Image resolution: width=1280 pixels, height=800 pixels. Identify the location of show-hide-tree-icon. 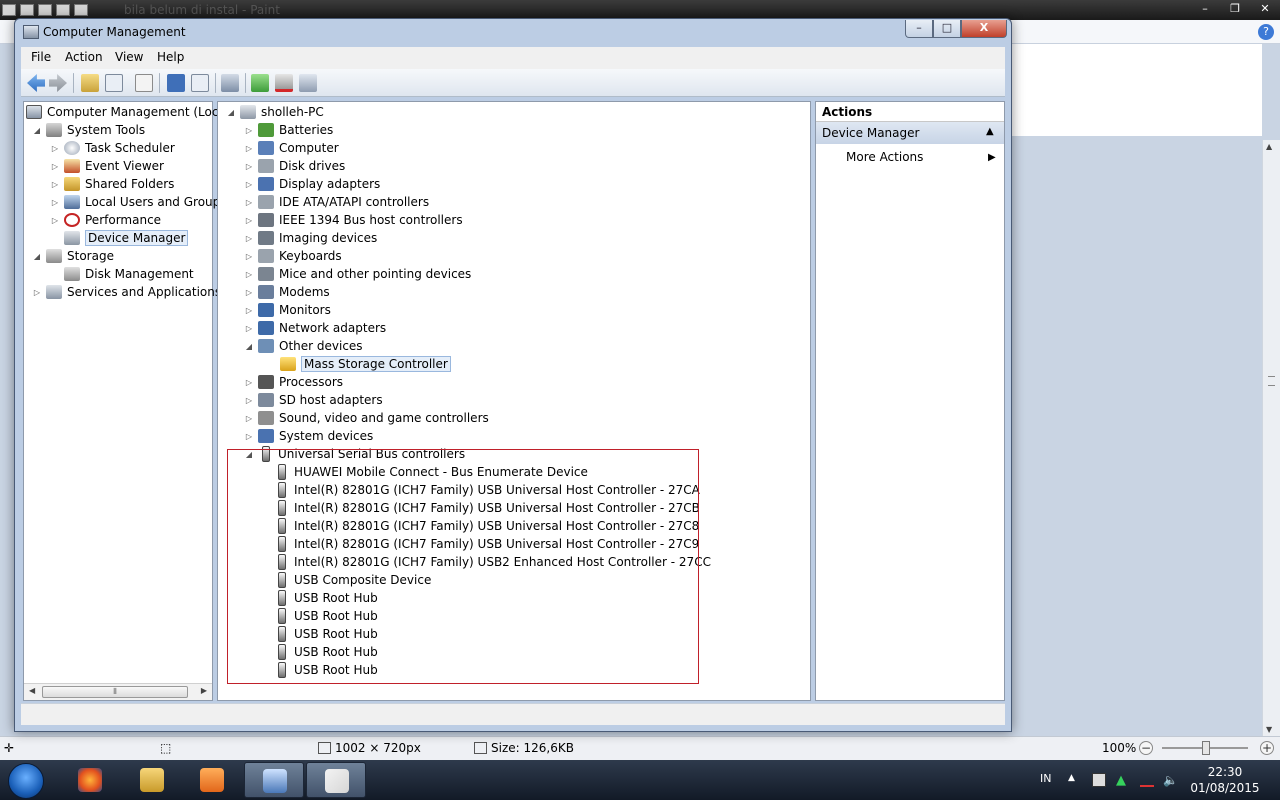
(114, 83).